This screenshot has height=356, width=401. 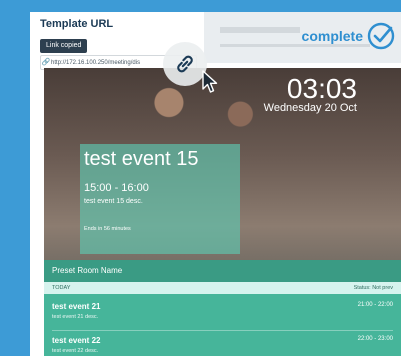 What do you see at coordinates (76, 306) in the screenshot?
I see `event-title: test event 21` at bounding box center [76, 306].